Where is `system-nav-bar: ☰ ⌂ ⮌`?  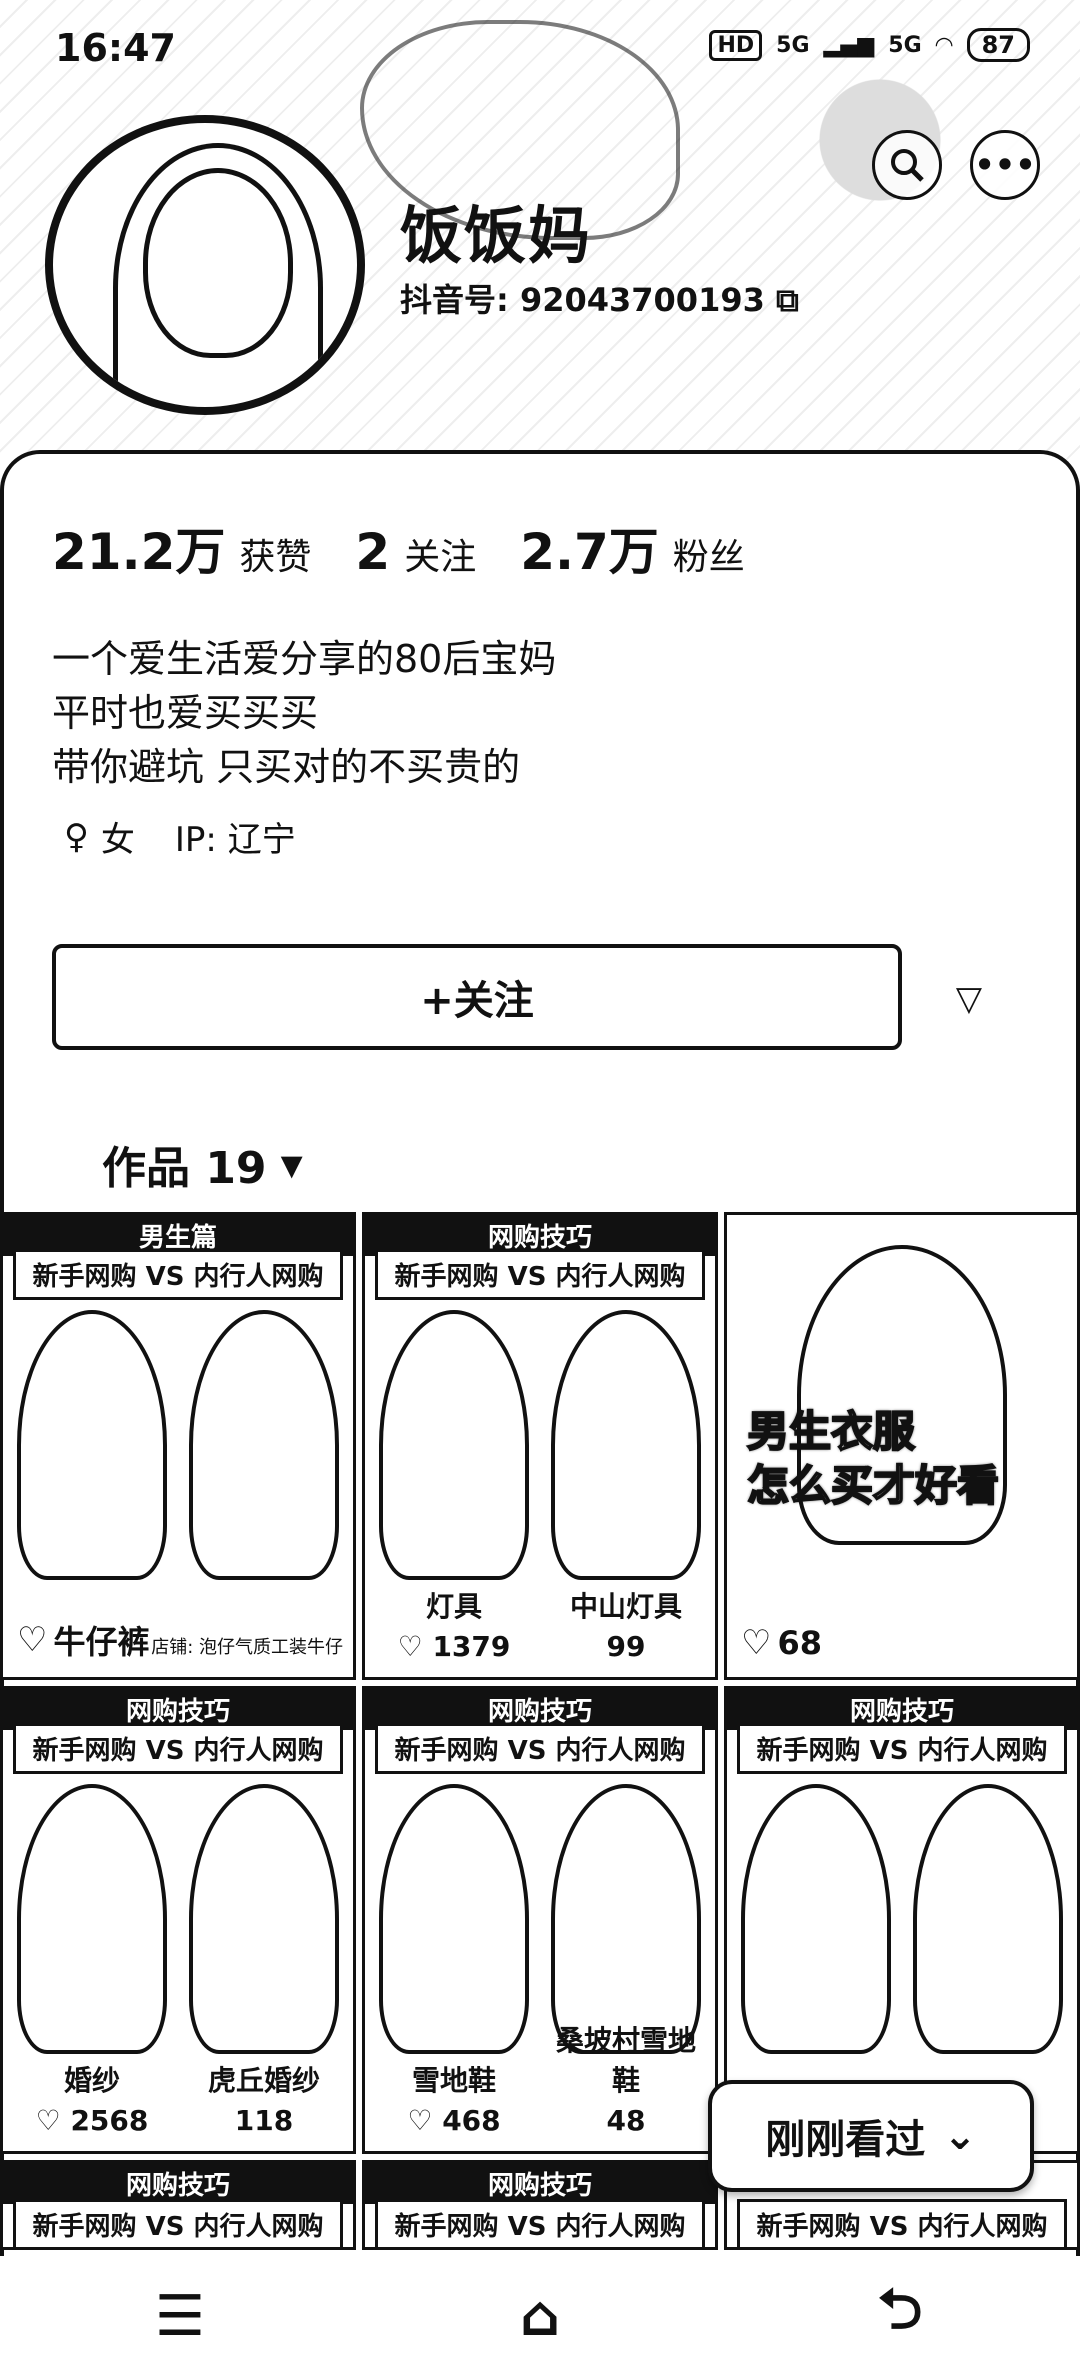 system-nav-bar: ☰ ⌂ ⮌ is located at coordinates (540, 2316).